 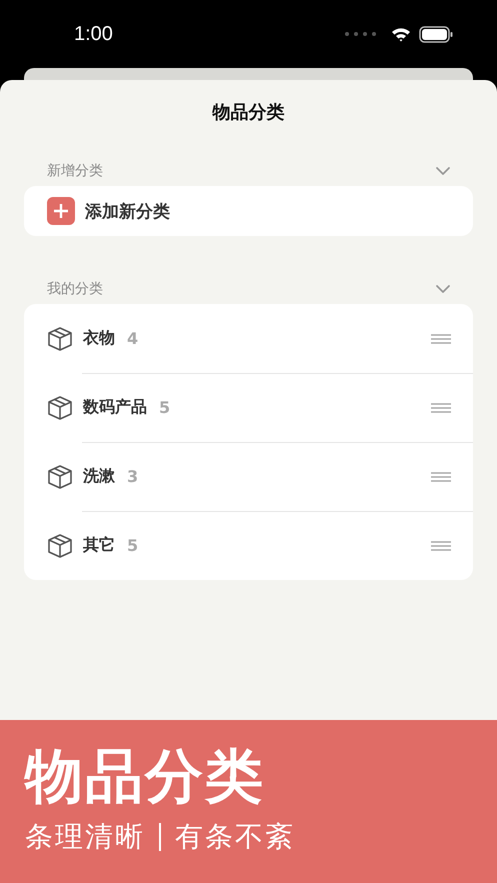 What do you see at coordinates (99, 338) in the screenshot?
I see `category-name: 衣物` at bounding box center [99, 338].